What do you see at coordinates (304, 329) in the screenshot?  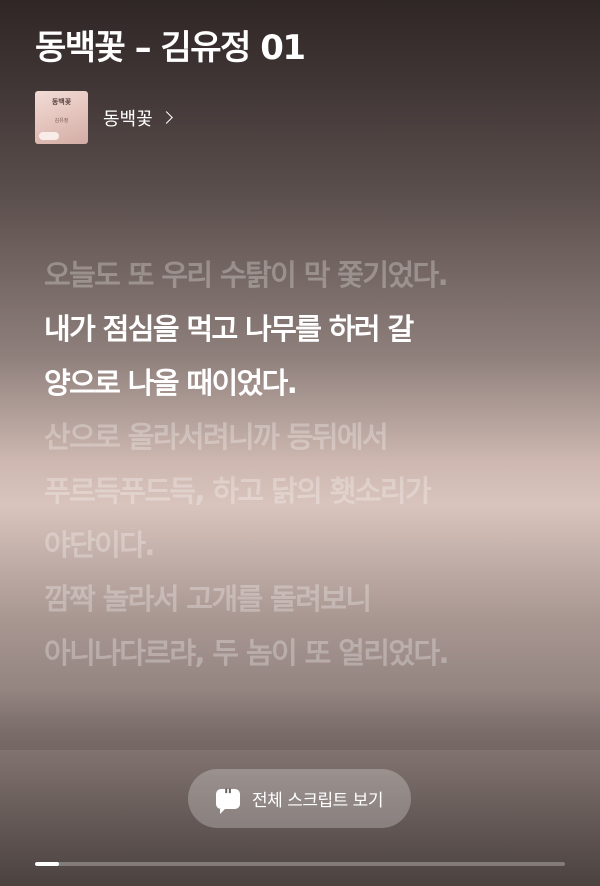 I see `lyric-line-active: 내가 점심을 먹고 나무를 하러 갈` at bounding box center [304, 329].